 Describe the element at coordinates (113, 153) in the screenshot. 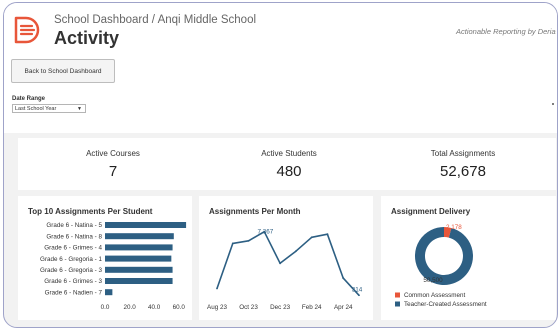

I see `kpi-label: Active Courses` at that location.